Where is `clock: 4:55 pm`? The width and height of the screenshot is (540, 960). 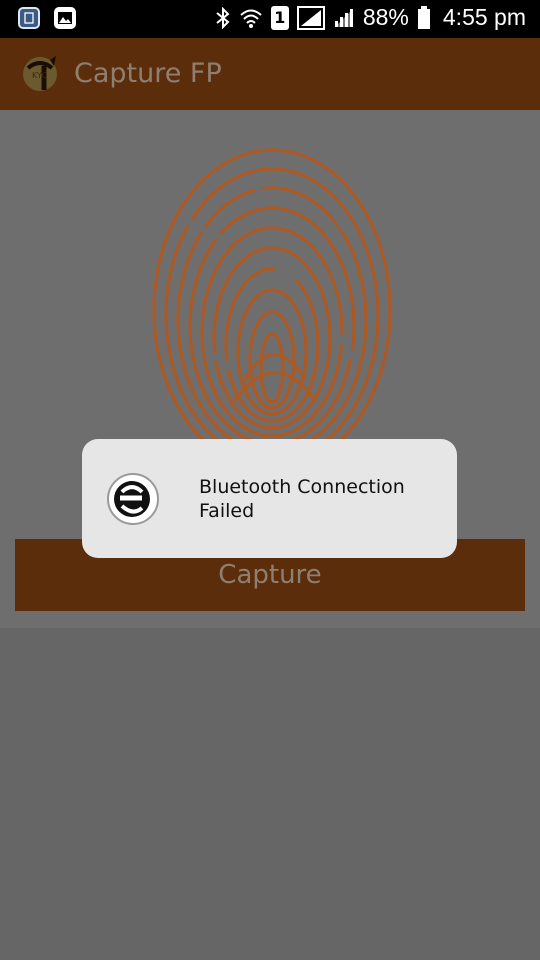 clock: 4:55 pm is located at coordinates (484, 17).